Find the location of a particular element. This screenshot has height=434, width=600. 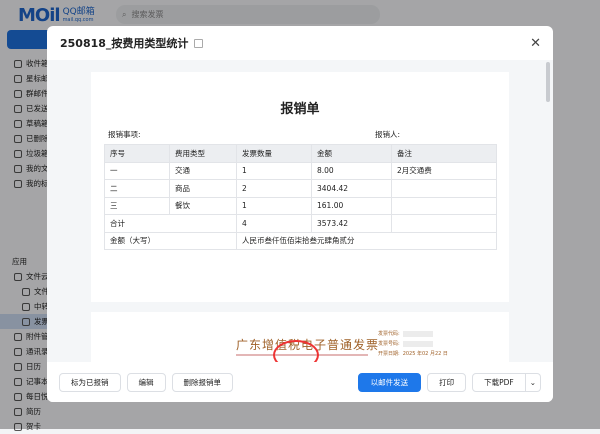

edit-title-icon is located at coordinates (199, 43).